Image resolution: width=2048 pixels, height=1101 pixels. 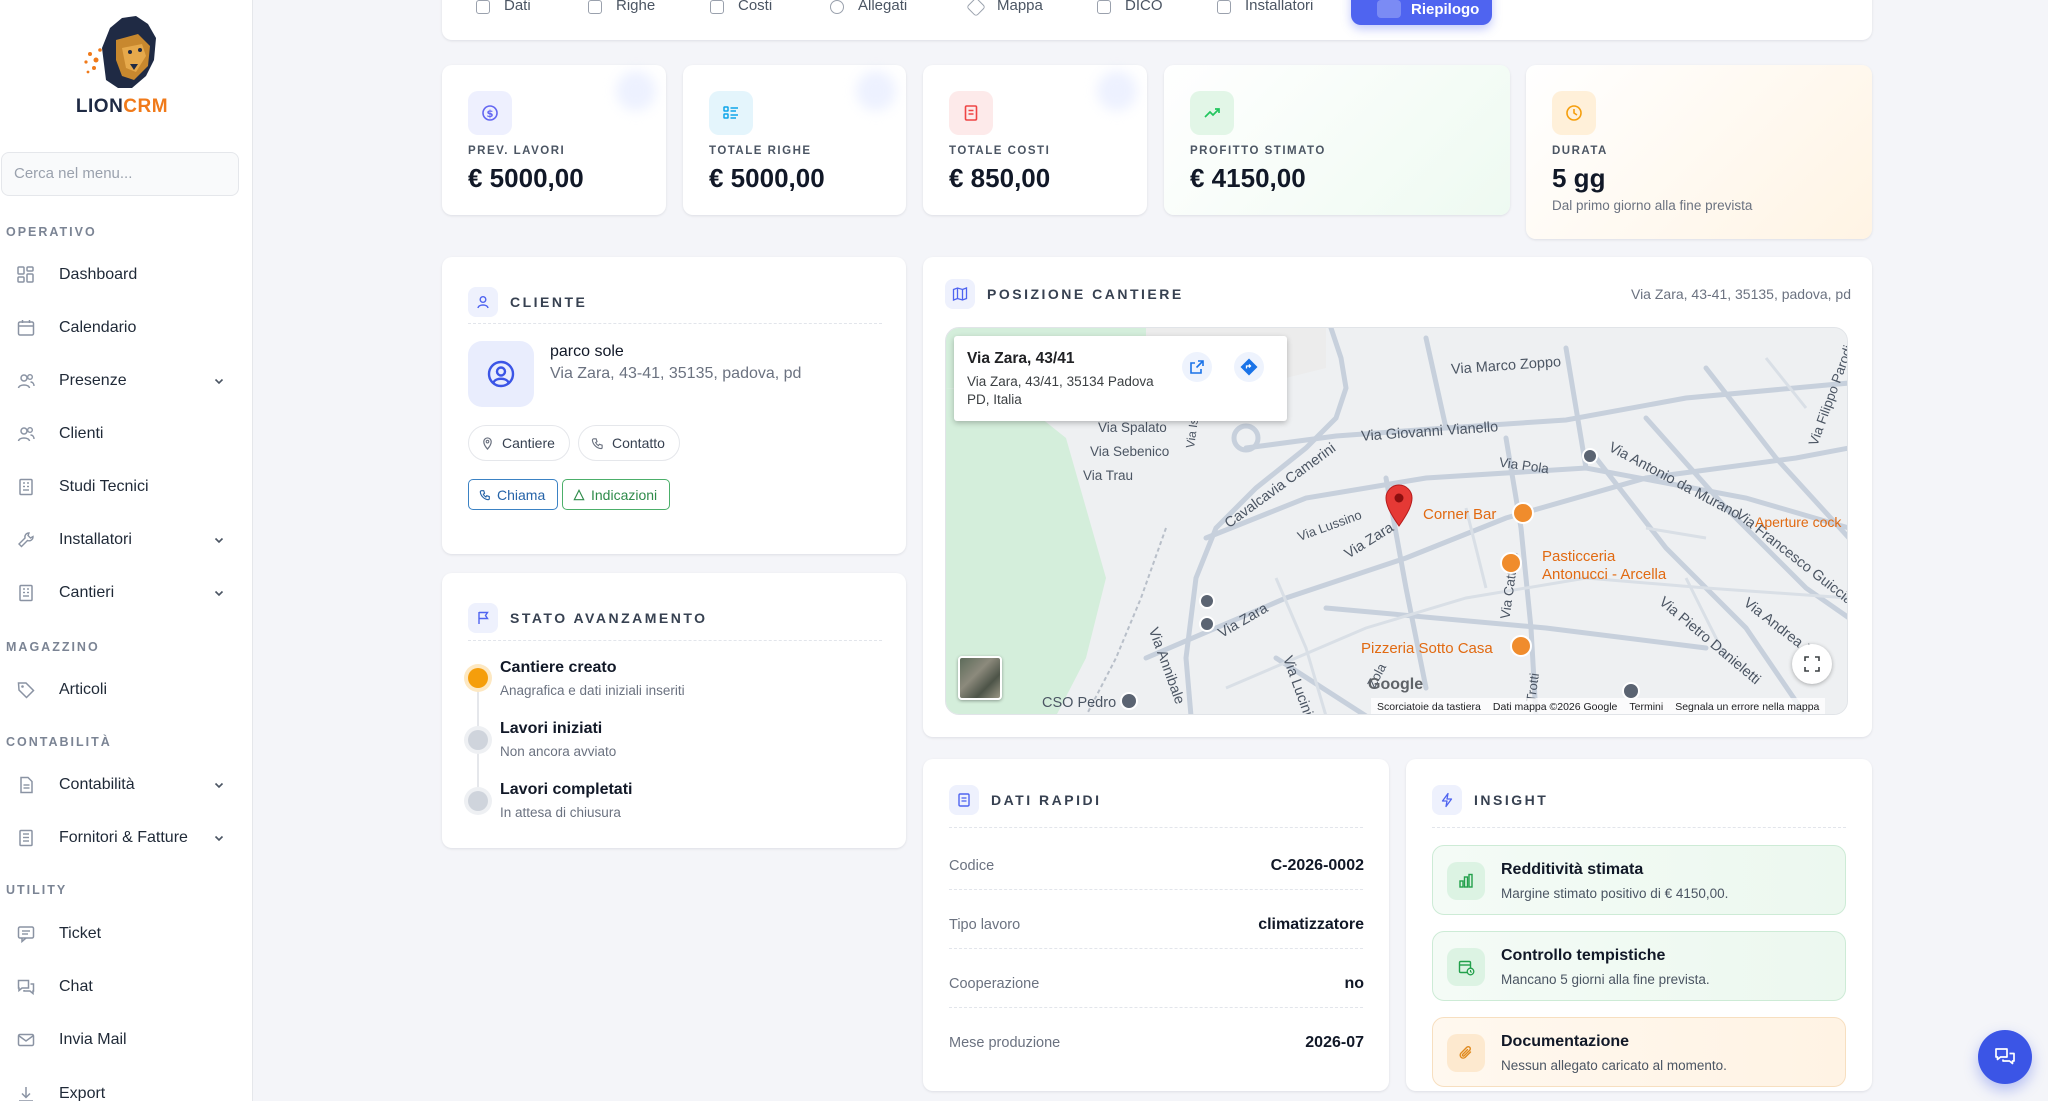 What do you see at coordinates (1130, 451) in the screenshot?
I see `street-label: Via Sebenico` at bounding box center [1130, 451].